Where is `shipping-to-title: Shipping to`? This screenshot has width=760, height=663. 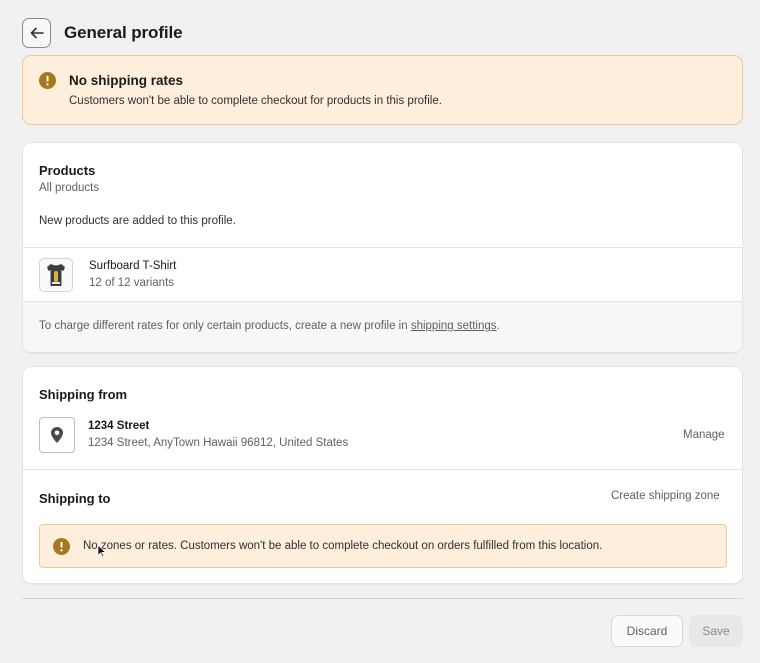 shipping-to-title: Shipping to is located at coordinates (75, 498).